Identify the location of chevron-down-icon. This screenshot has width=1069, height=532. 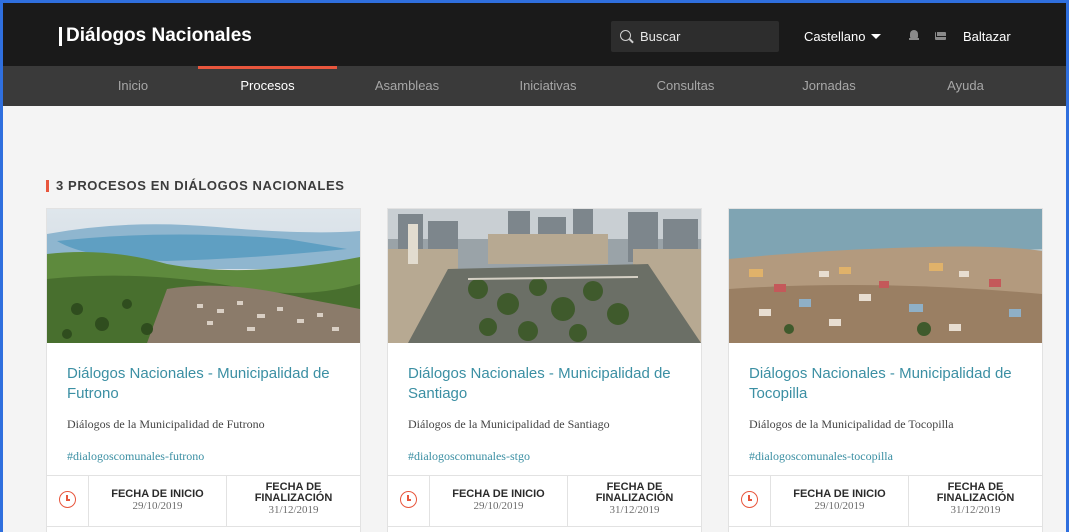
(876, 36).